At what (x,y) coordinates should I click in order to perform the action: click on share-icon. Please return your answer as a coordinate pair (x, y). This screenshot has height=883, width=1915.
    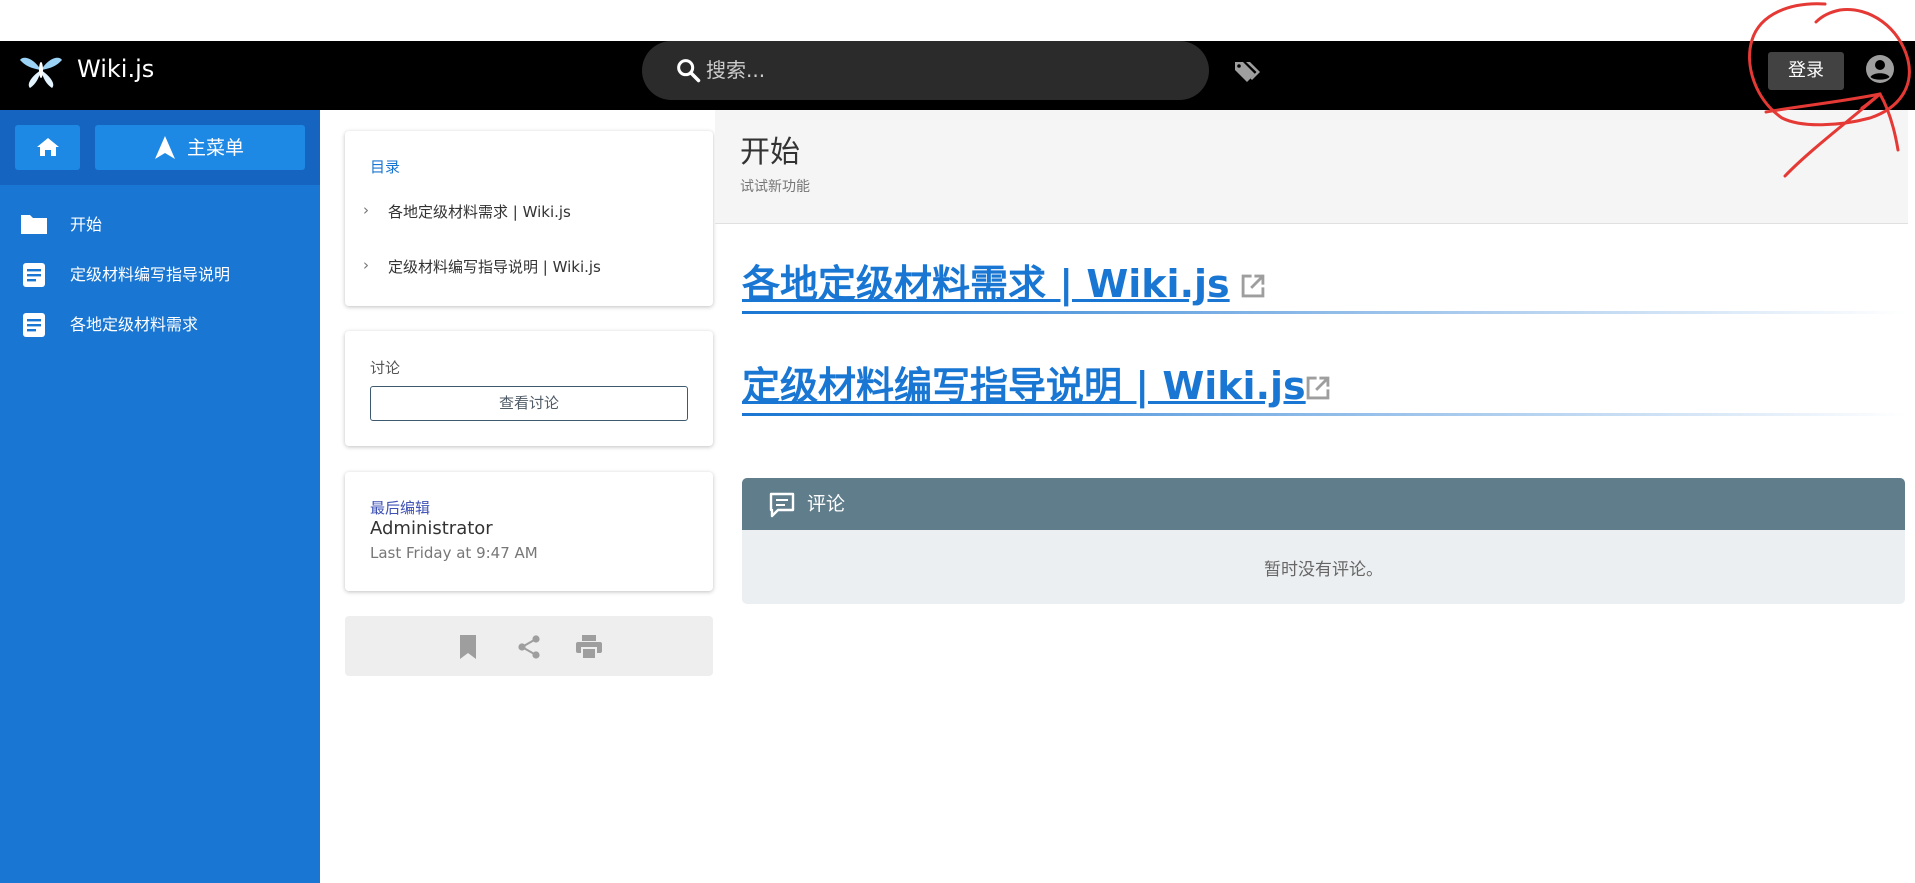
    Looking at the image, I should click on (529, 647).